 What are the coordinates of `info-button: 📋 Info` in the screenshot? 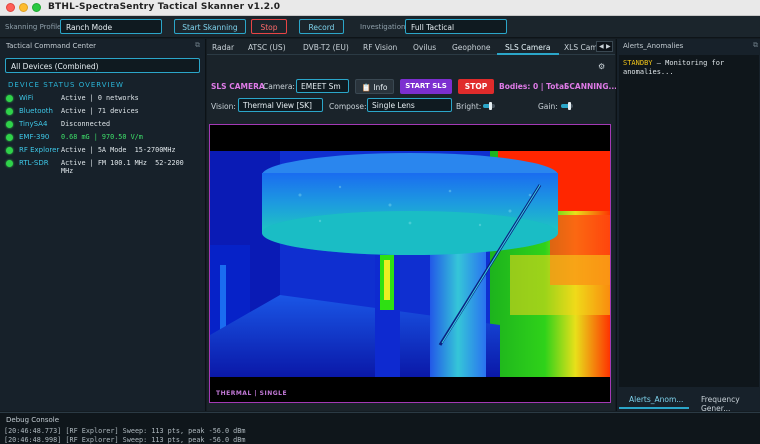 It's located at (374, 86).